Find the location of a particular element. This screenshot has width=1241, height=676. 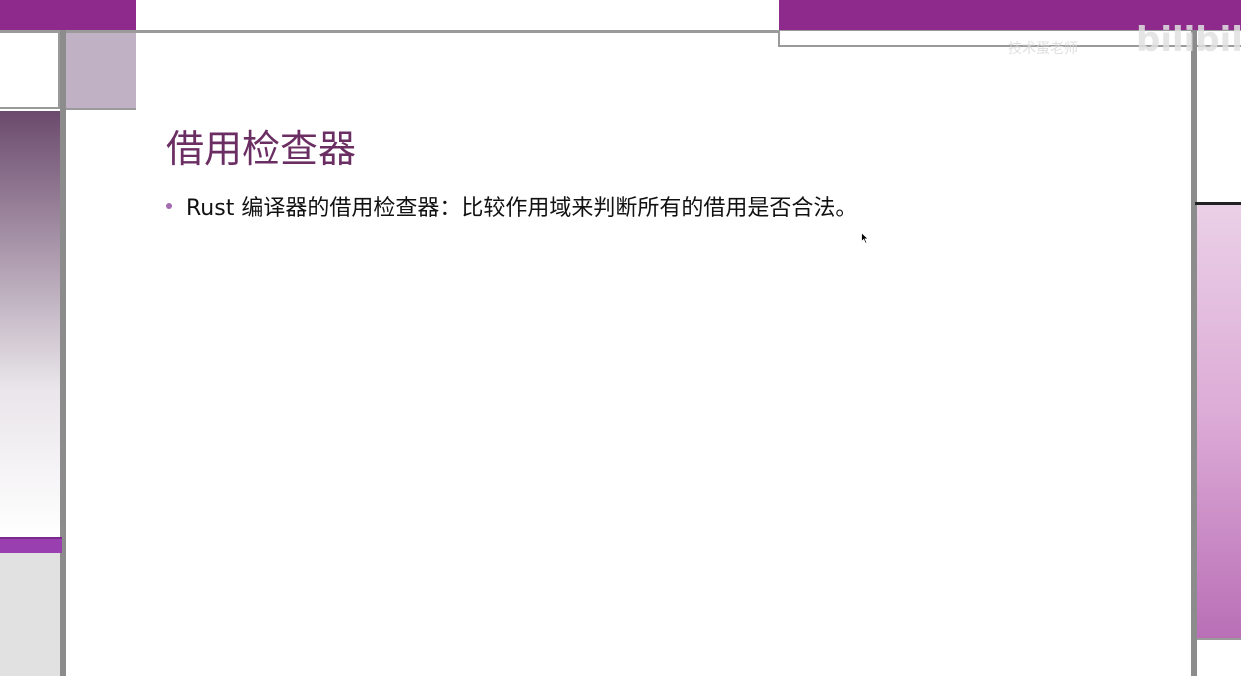

mouse-cursor-icon is located at coordinates (865, 238).